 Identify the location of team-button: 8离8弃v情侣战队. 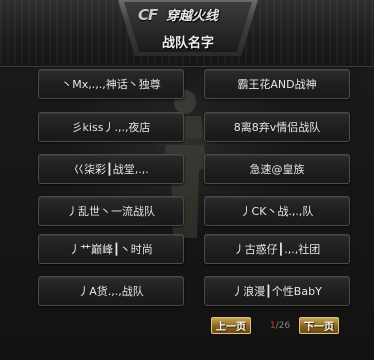
(277, 127).